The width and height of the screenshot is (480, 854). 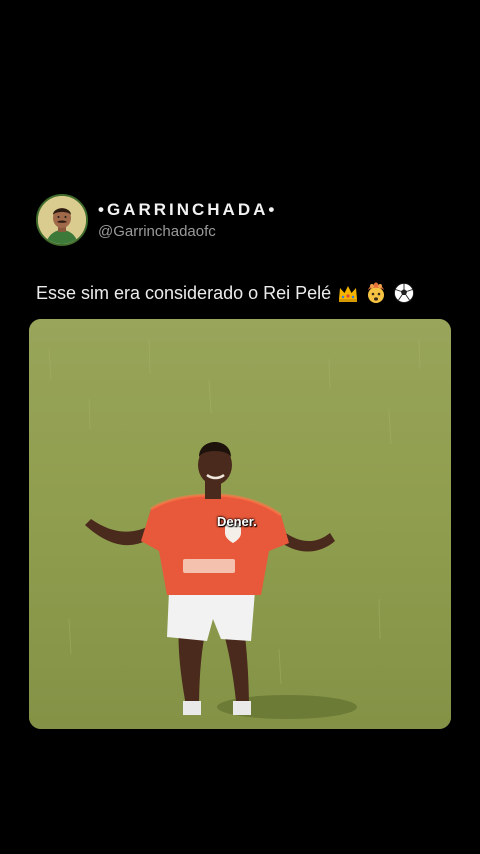 I want to click on post-author: •GARRINCHADA• @Garrinchadaofc, so click(x=187, y=220).